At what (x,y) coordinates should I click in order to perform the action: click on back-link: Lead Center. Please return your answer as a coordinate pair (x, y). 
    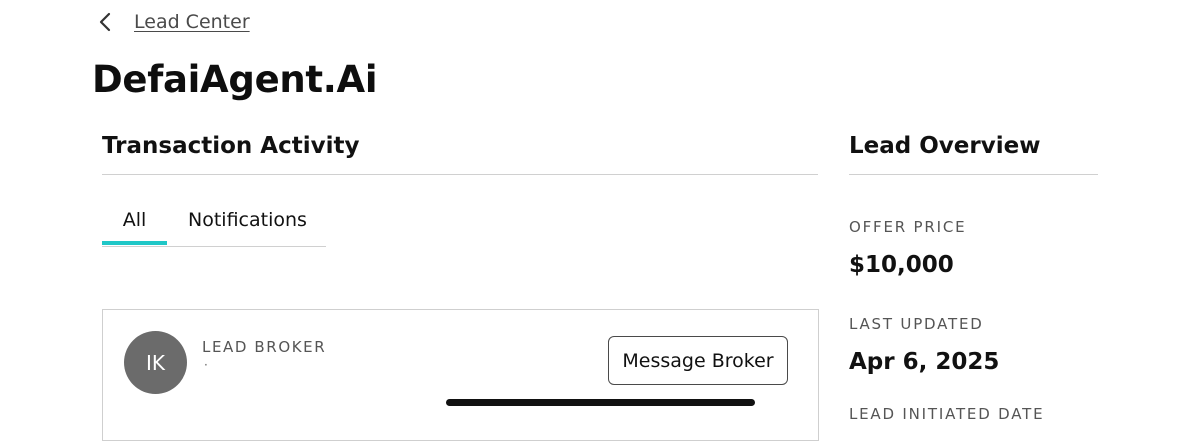
    Looking at the image, I should click on (174, 22).